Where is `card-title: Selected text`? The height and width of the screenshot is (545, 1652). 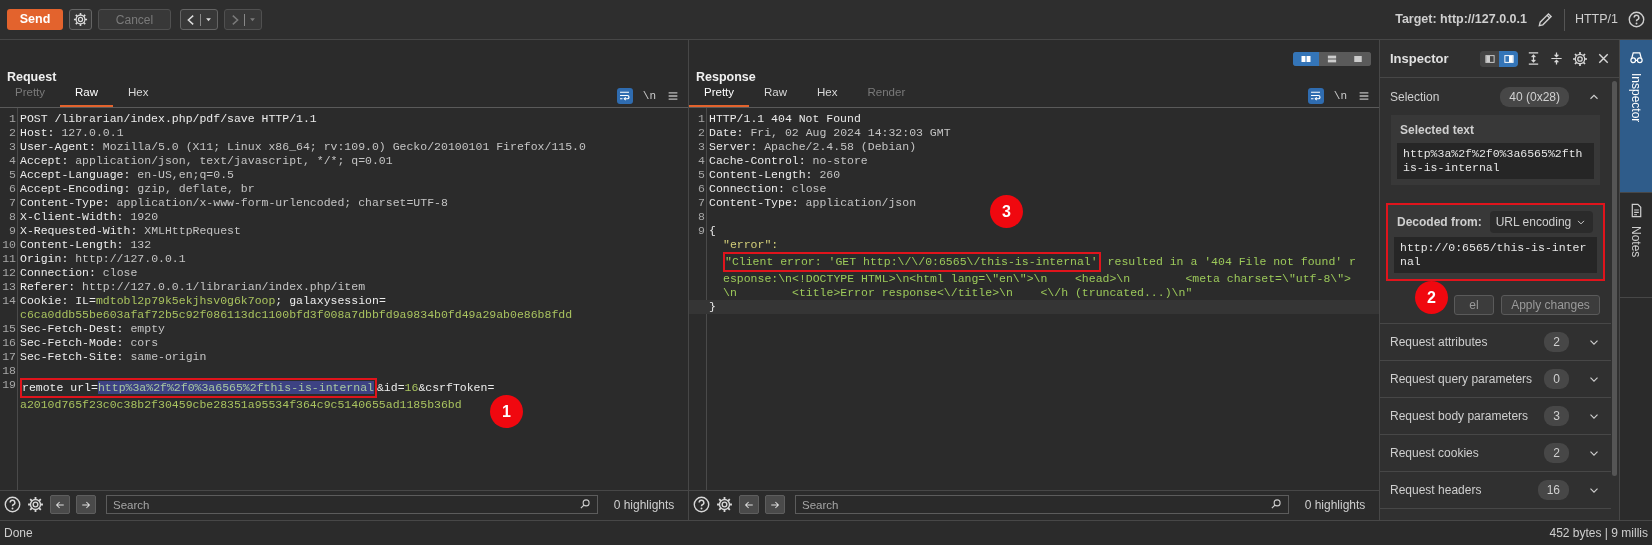 card-title: Selected text is located at coordinates (1437, 130).